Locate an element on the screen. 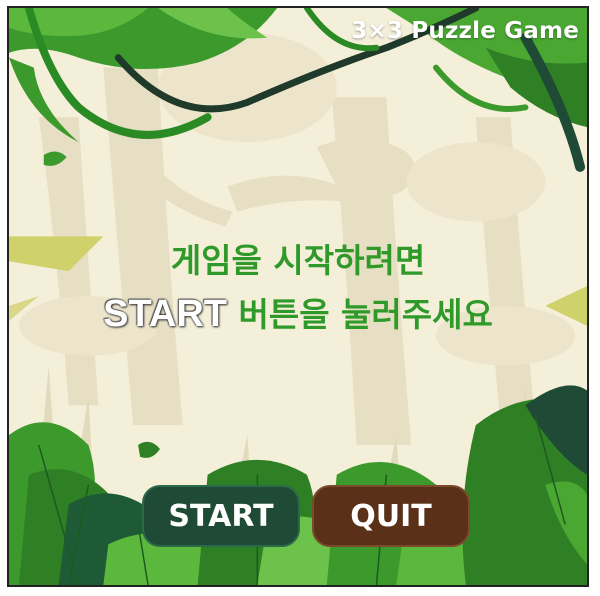 The height and width of the screenshot is (596, 600). instruction-line-2-rest: 버튼을 눌러주세요 is located at coordinates (359, 314).